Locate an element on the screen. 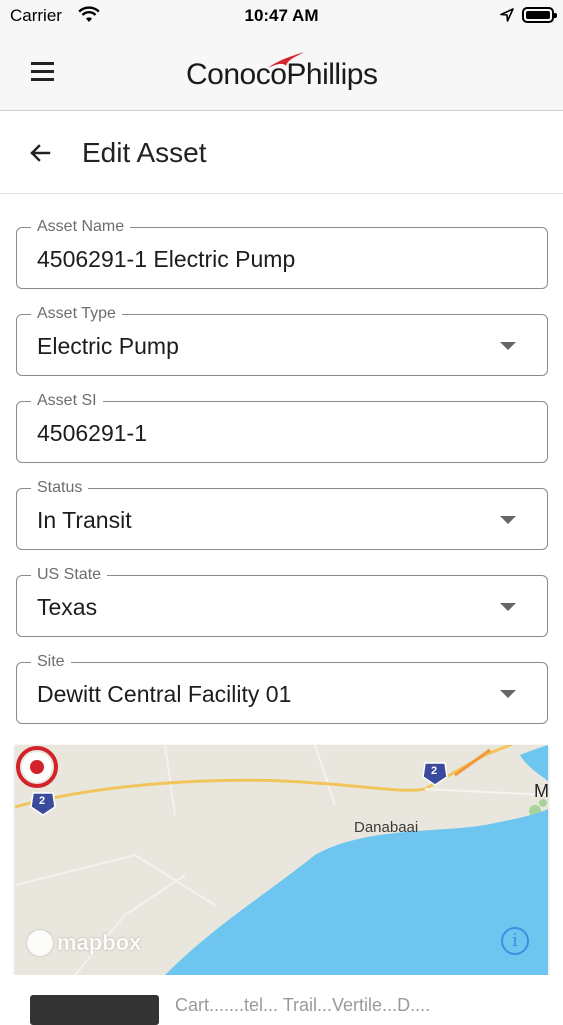 This screenshot has width=563, height=1025. map-place-label-partial: M is located at coordinates (541, 791).